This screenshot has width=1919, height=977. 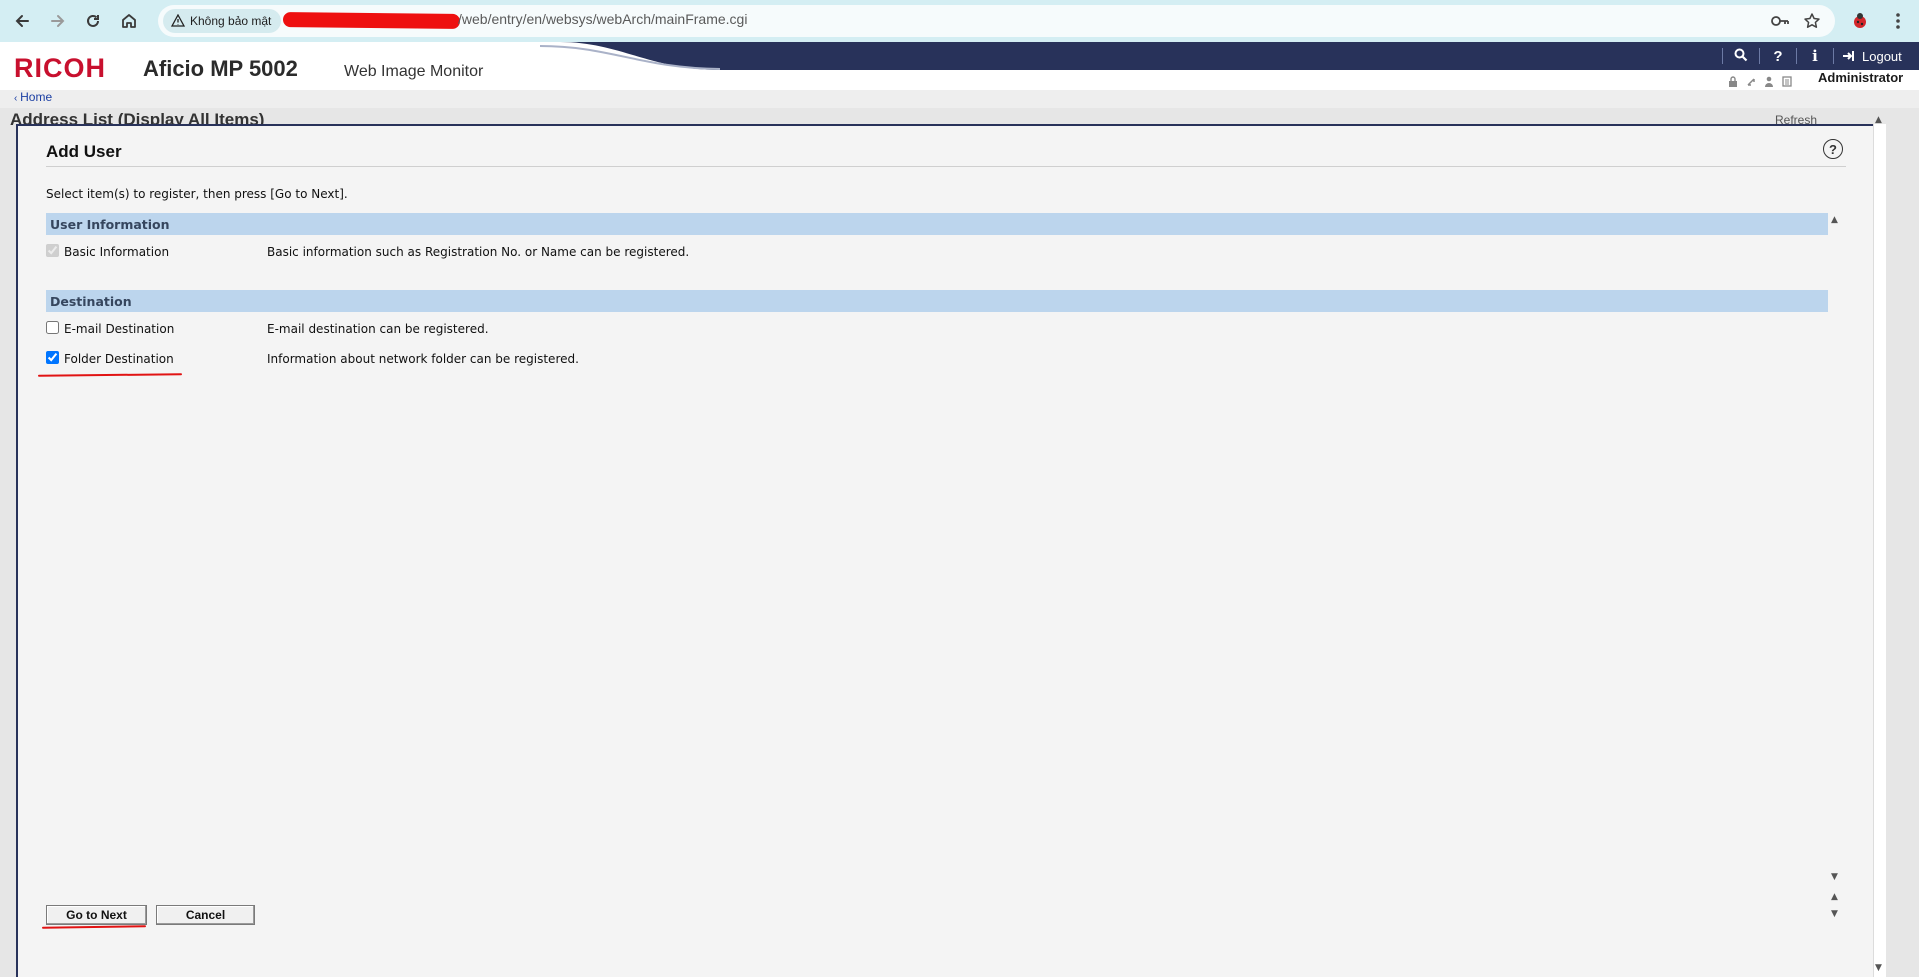 What do you see at coordinates (1879, 550) in the screenshot?
I see `dialog-scrollbar-track` at bounding box center [1879, 550].